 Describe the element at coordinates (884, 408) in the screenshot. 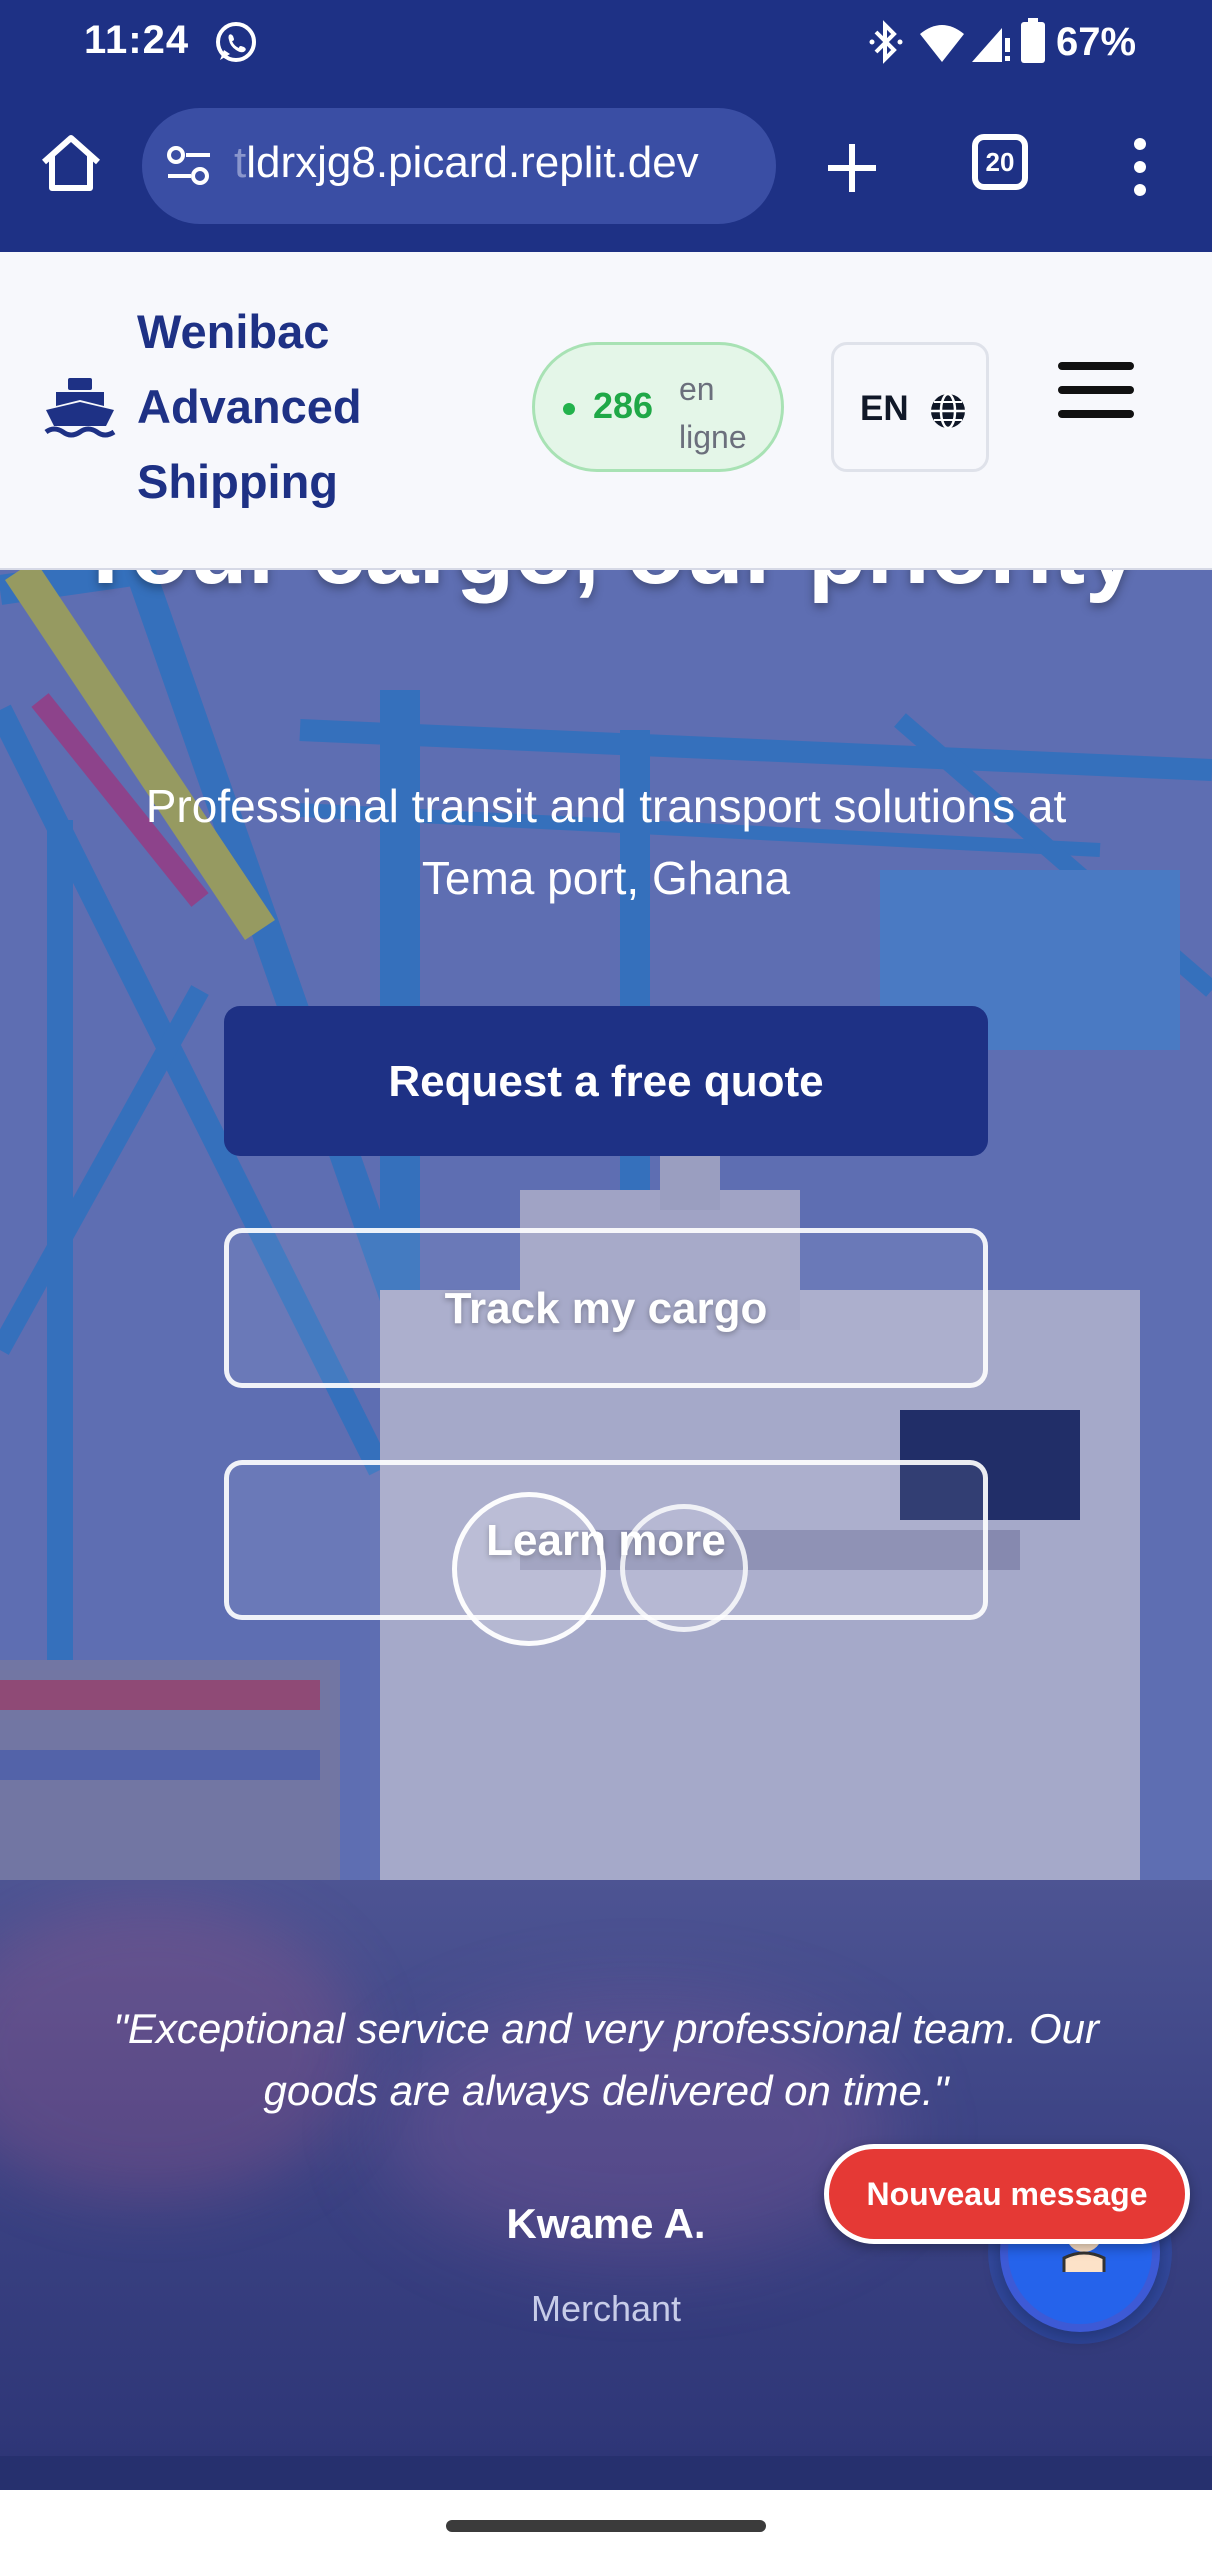

I see `language-code: EN` at that location.